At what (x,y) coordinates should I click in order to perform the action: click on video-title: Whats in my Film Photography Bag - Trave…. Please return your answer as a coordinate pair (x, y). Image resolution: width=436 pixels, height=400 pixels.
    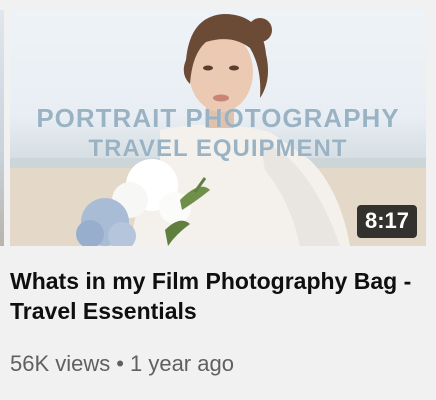
    Looking at the image, I should click on (215, 296).